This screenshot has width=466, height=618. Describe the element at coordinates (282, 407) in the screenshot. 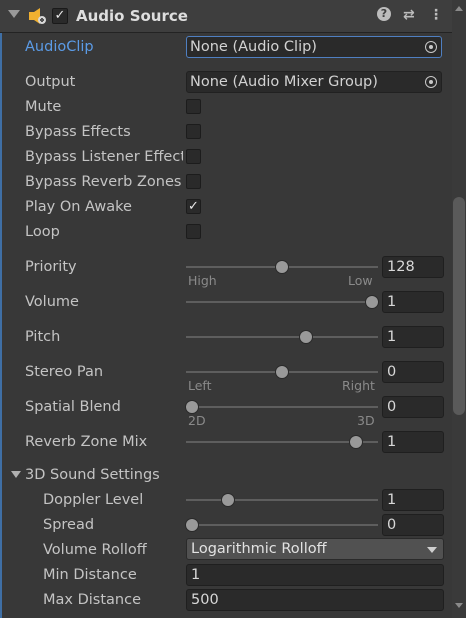

I see `spatial-blend-slider-track` at that location.